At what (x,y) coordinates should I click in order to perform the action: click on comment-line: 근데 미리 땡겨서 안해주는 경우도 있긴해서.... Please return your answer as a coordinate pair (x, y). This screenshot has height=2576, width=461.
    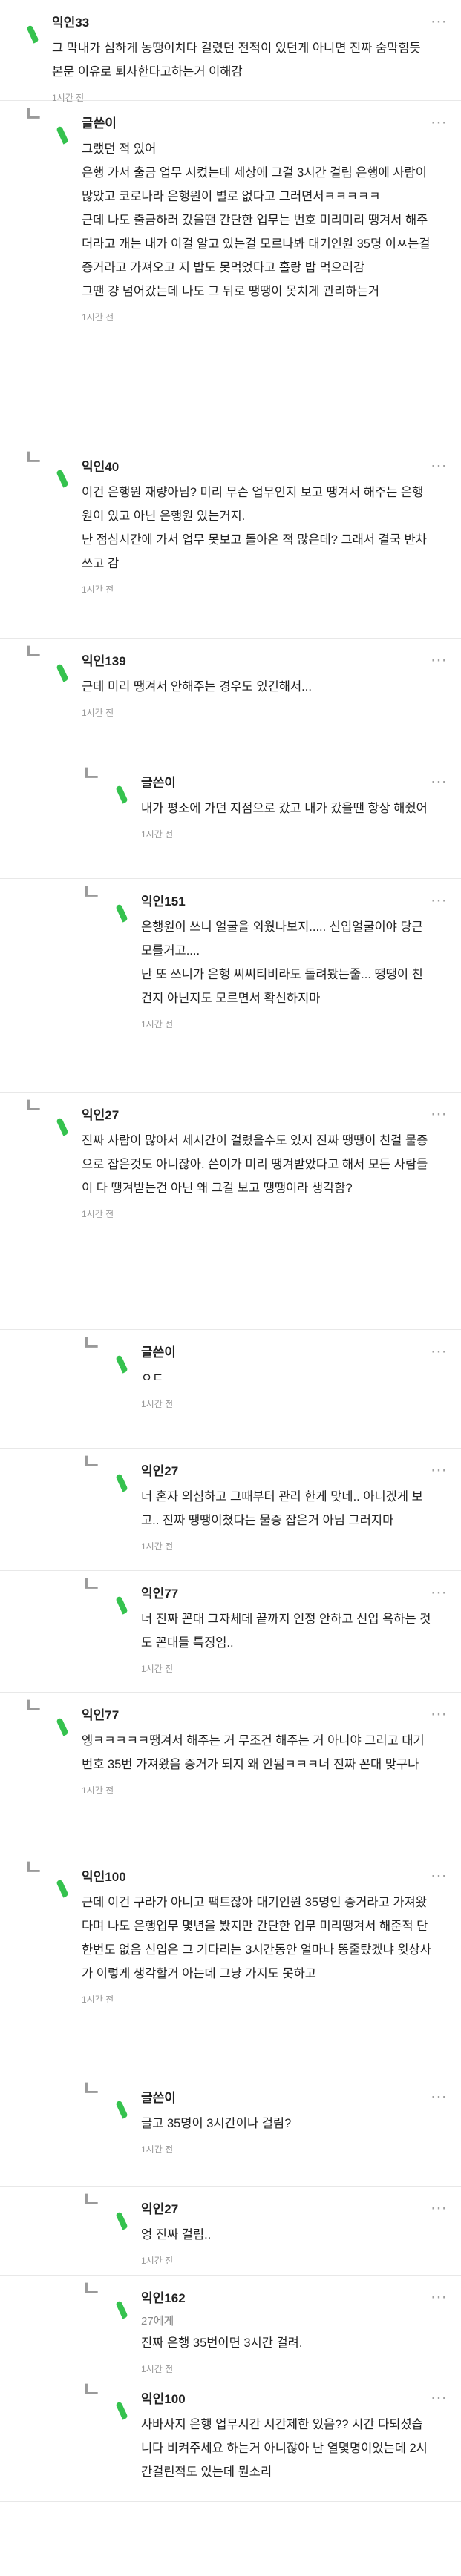
    Looking at the image, I should click on (197, 687).